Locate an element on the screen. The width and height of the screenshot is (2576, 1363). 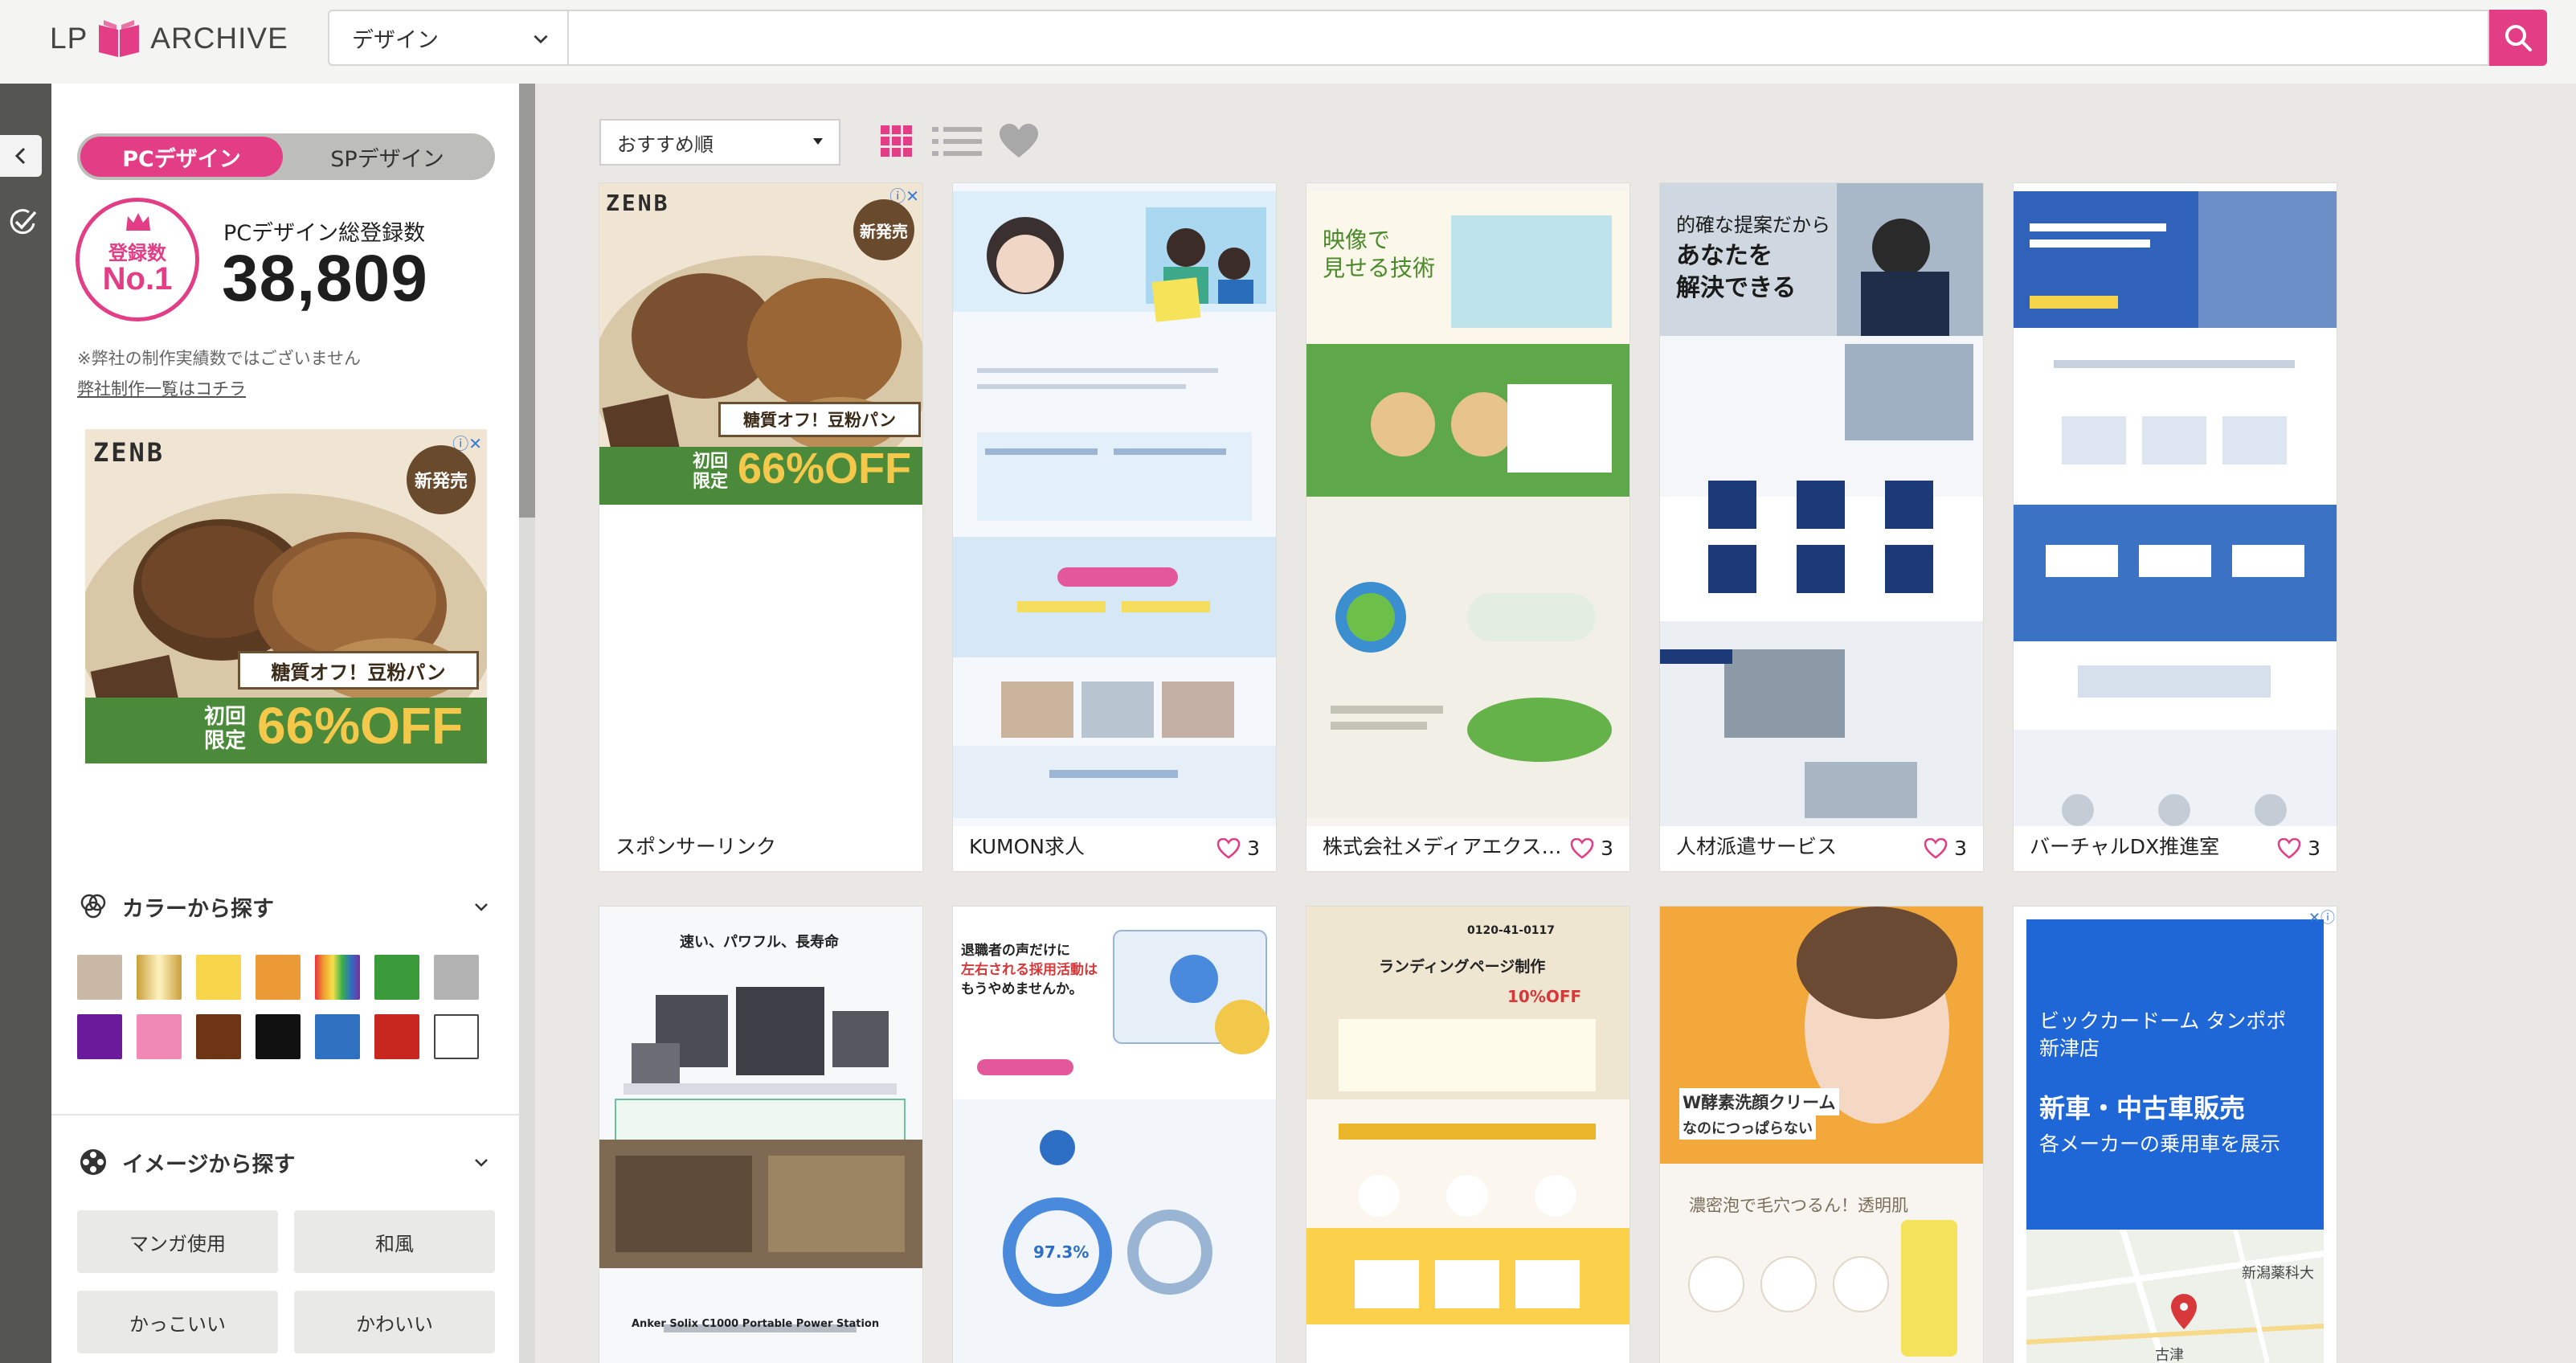
sp-design-tab: SPデザイン is located at coordinates (388, 157).